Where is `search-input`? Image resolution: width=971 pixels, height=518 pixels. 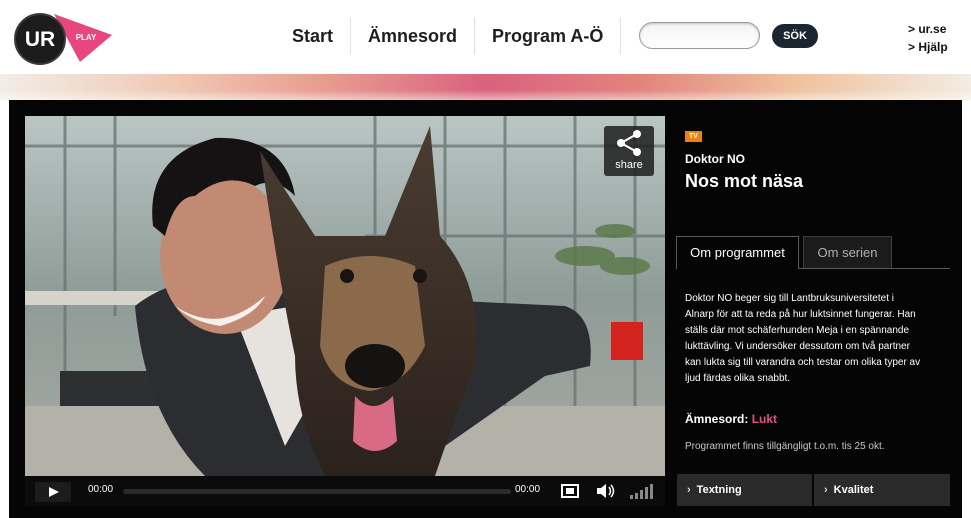 search-input is located at coordinates (699, 35).